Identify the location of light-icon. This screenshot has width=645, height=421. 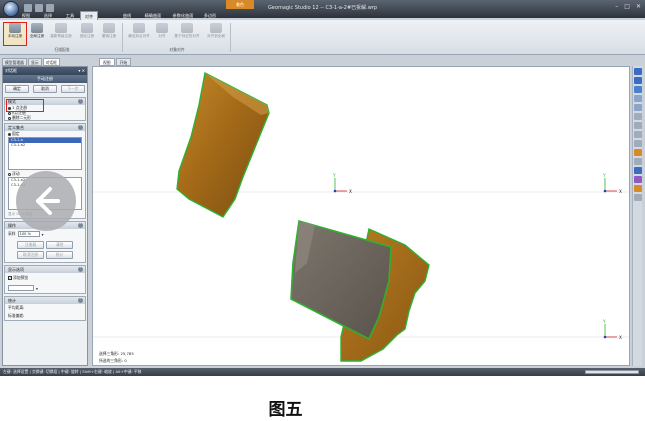
(638, 179).